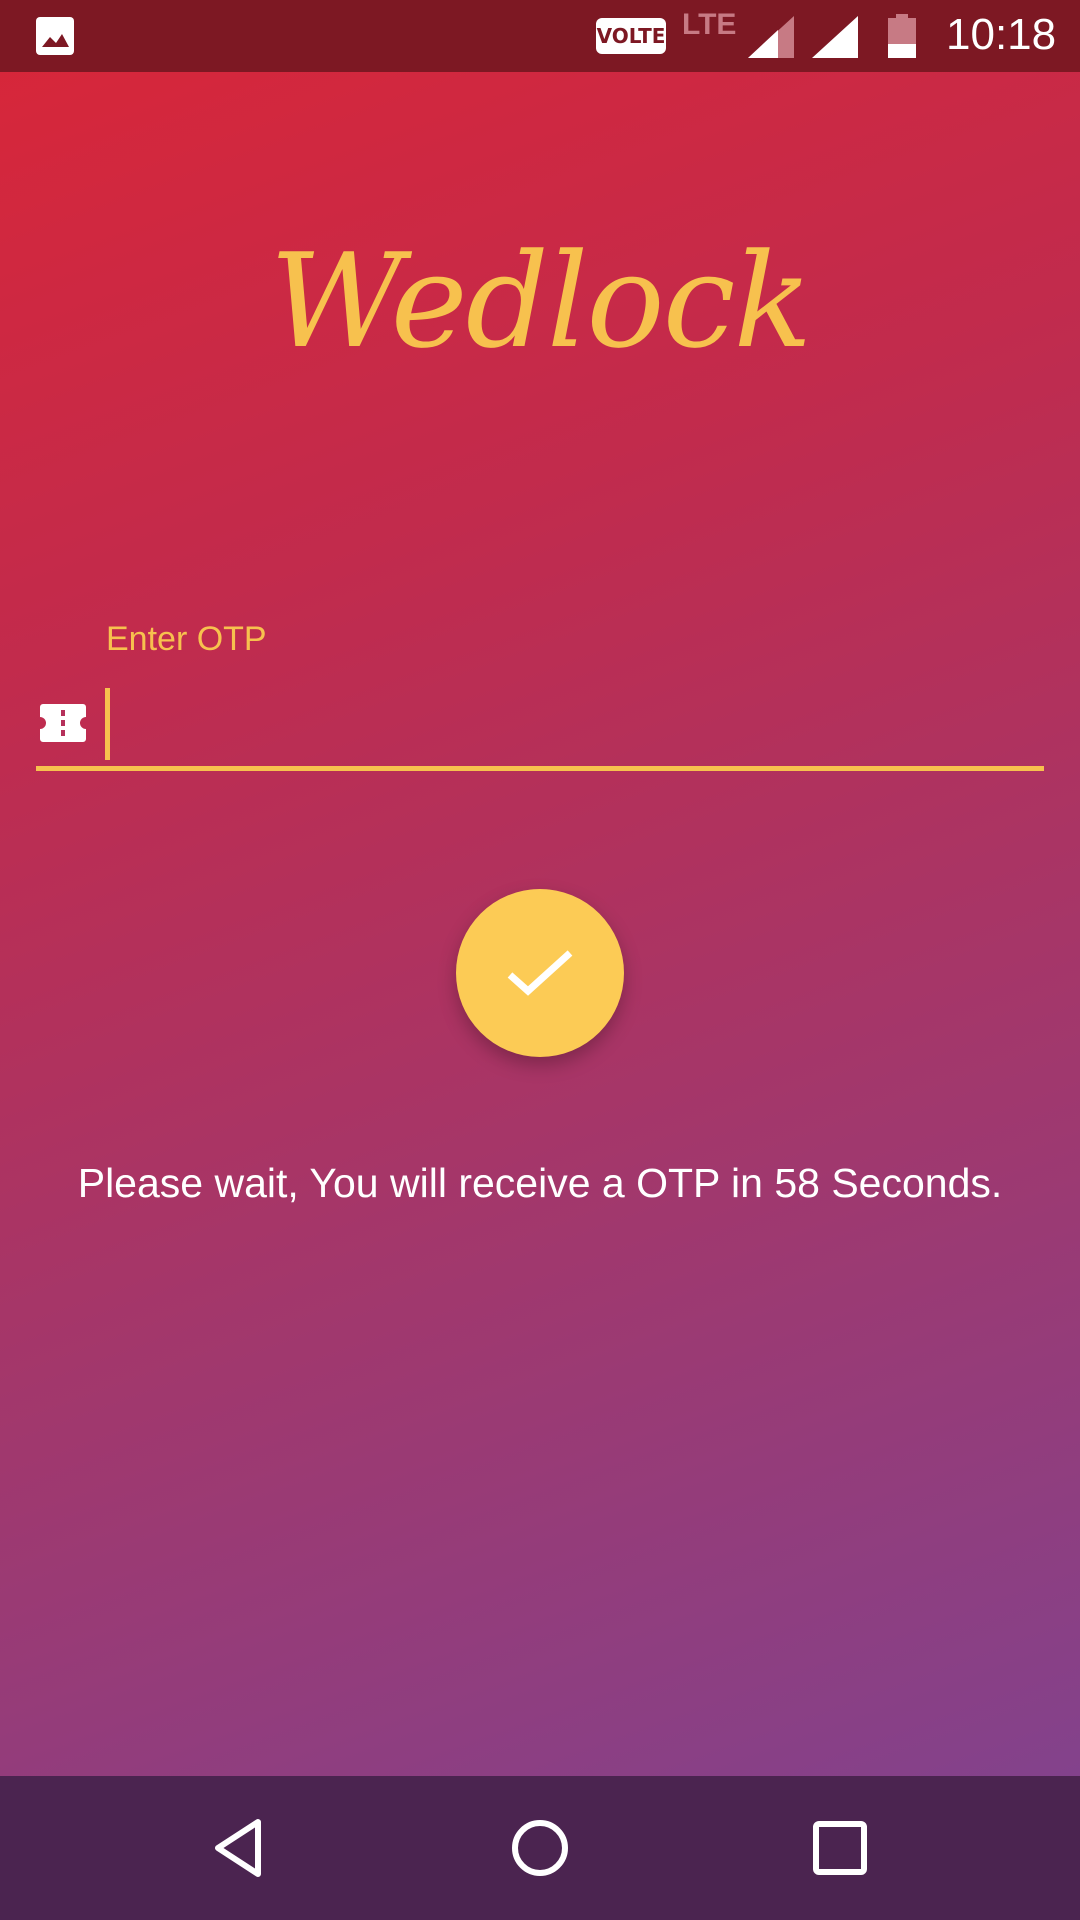  I want to click on text-cursor, so click(107, 724).